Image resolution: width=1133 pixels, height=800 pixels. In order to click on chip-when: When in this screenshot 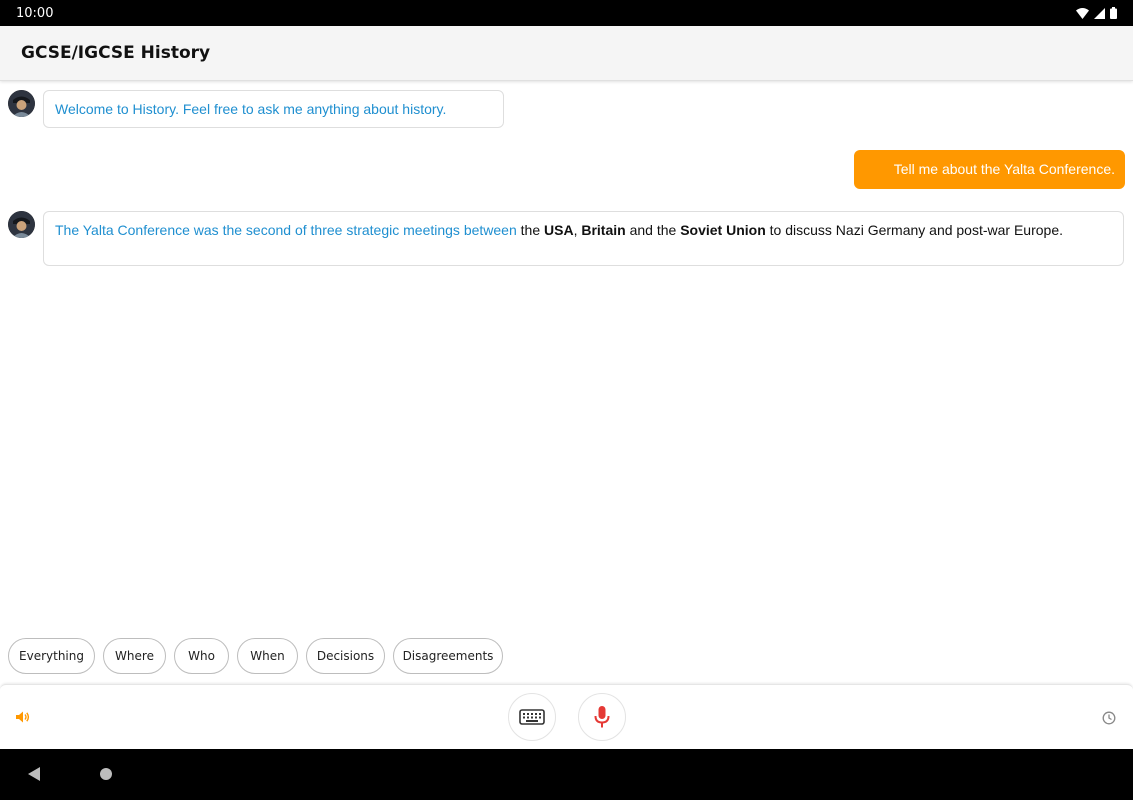, I will do `click(267, 656)`.